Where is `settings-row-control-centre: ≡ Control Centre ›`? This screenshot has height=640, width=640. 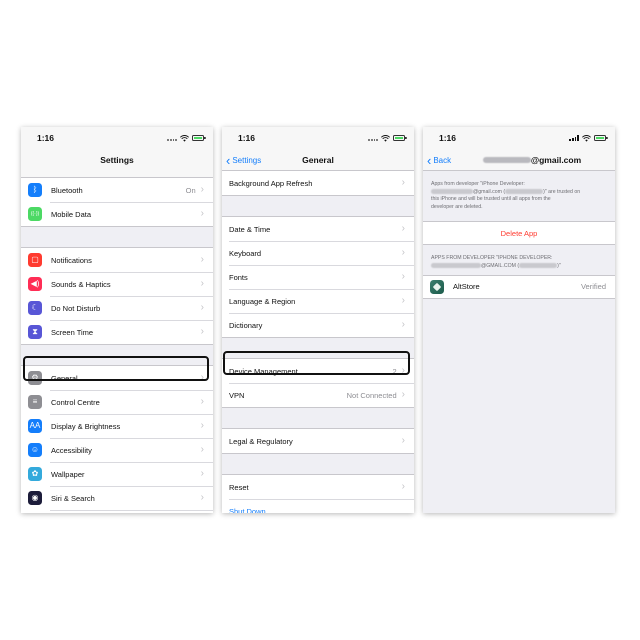
settings-row-control-centre: ≡ Control Centre › is located at coordinates (117, 402).